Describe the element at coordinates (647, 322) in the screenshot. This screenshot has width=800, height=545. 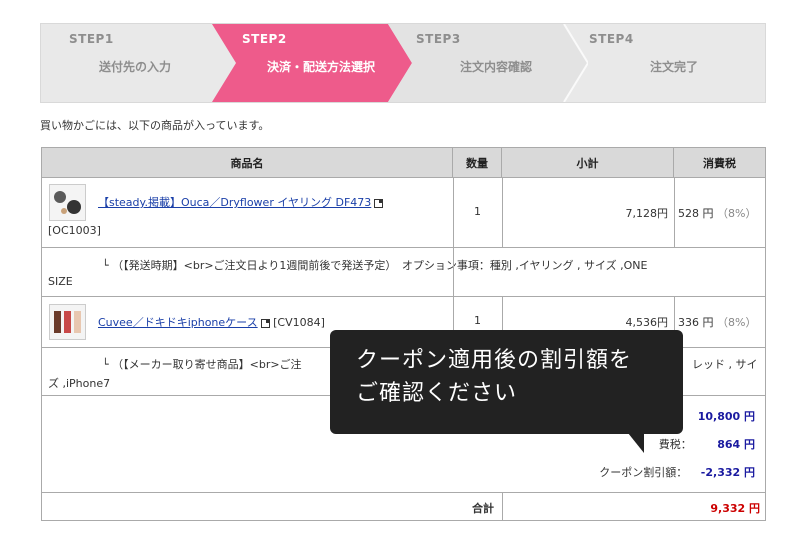
I see `subtotal: 4,536円` at that location.